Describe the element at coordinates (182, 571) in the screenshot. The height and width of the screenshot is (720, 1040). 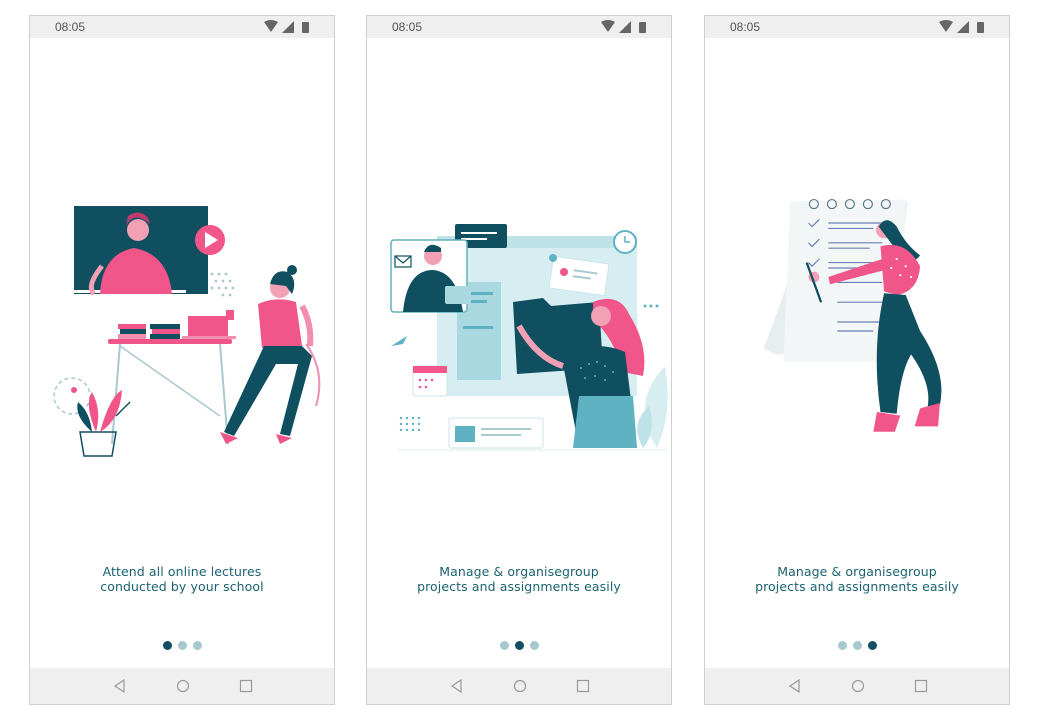
I see `caption-line-1: Attend all online lectures` at that location.